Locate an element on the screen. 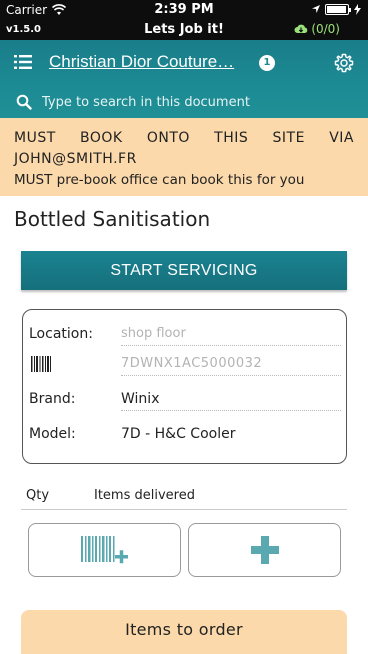 The image size is (368, 654). search-icon is located at coordinates (24, 102).